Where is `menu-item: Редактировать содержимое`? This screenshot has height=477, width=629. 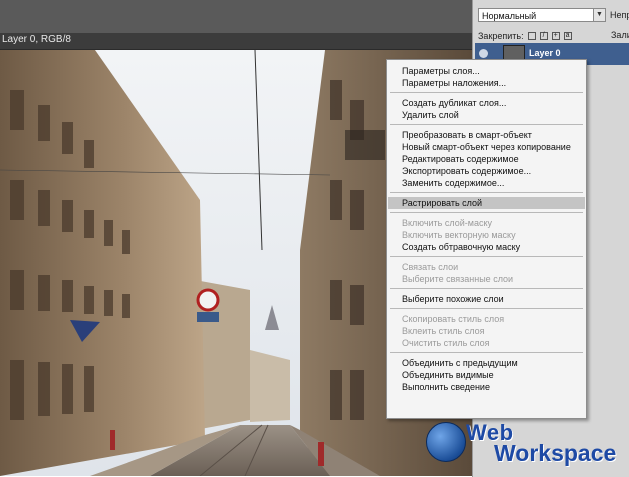
menu-item: Редактировать содержимое is located at coordinates (486, 159).